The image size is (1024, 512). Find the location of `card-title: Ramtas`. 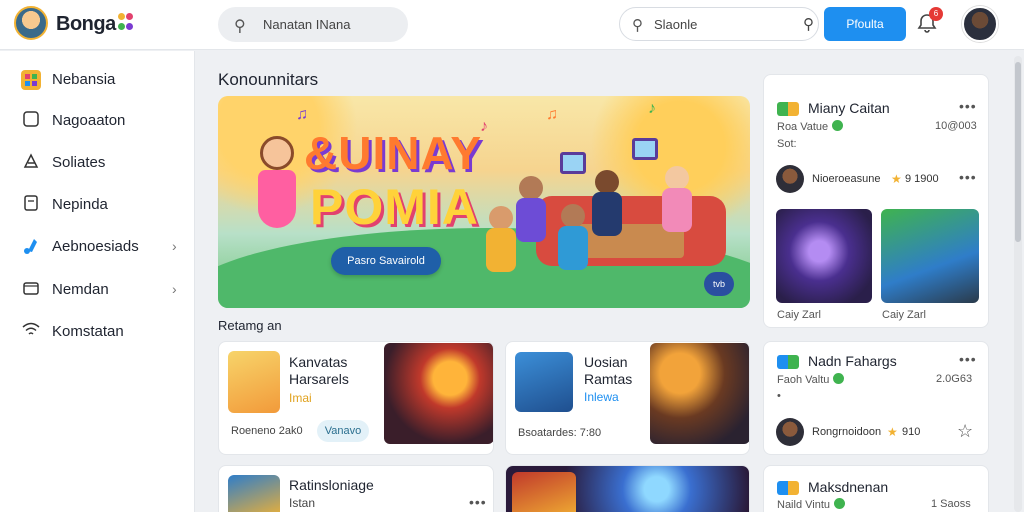

card-title: Ramtas is located at coordinates (608, 379).